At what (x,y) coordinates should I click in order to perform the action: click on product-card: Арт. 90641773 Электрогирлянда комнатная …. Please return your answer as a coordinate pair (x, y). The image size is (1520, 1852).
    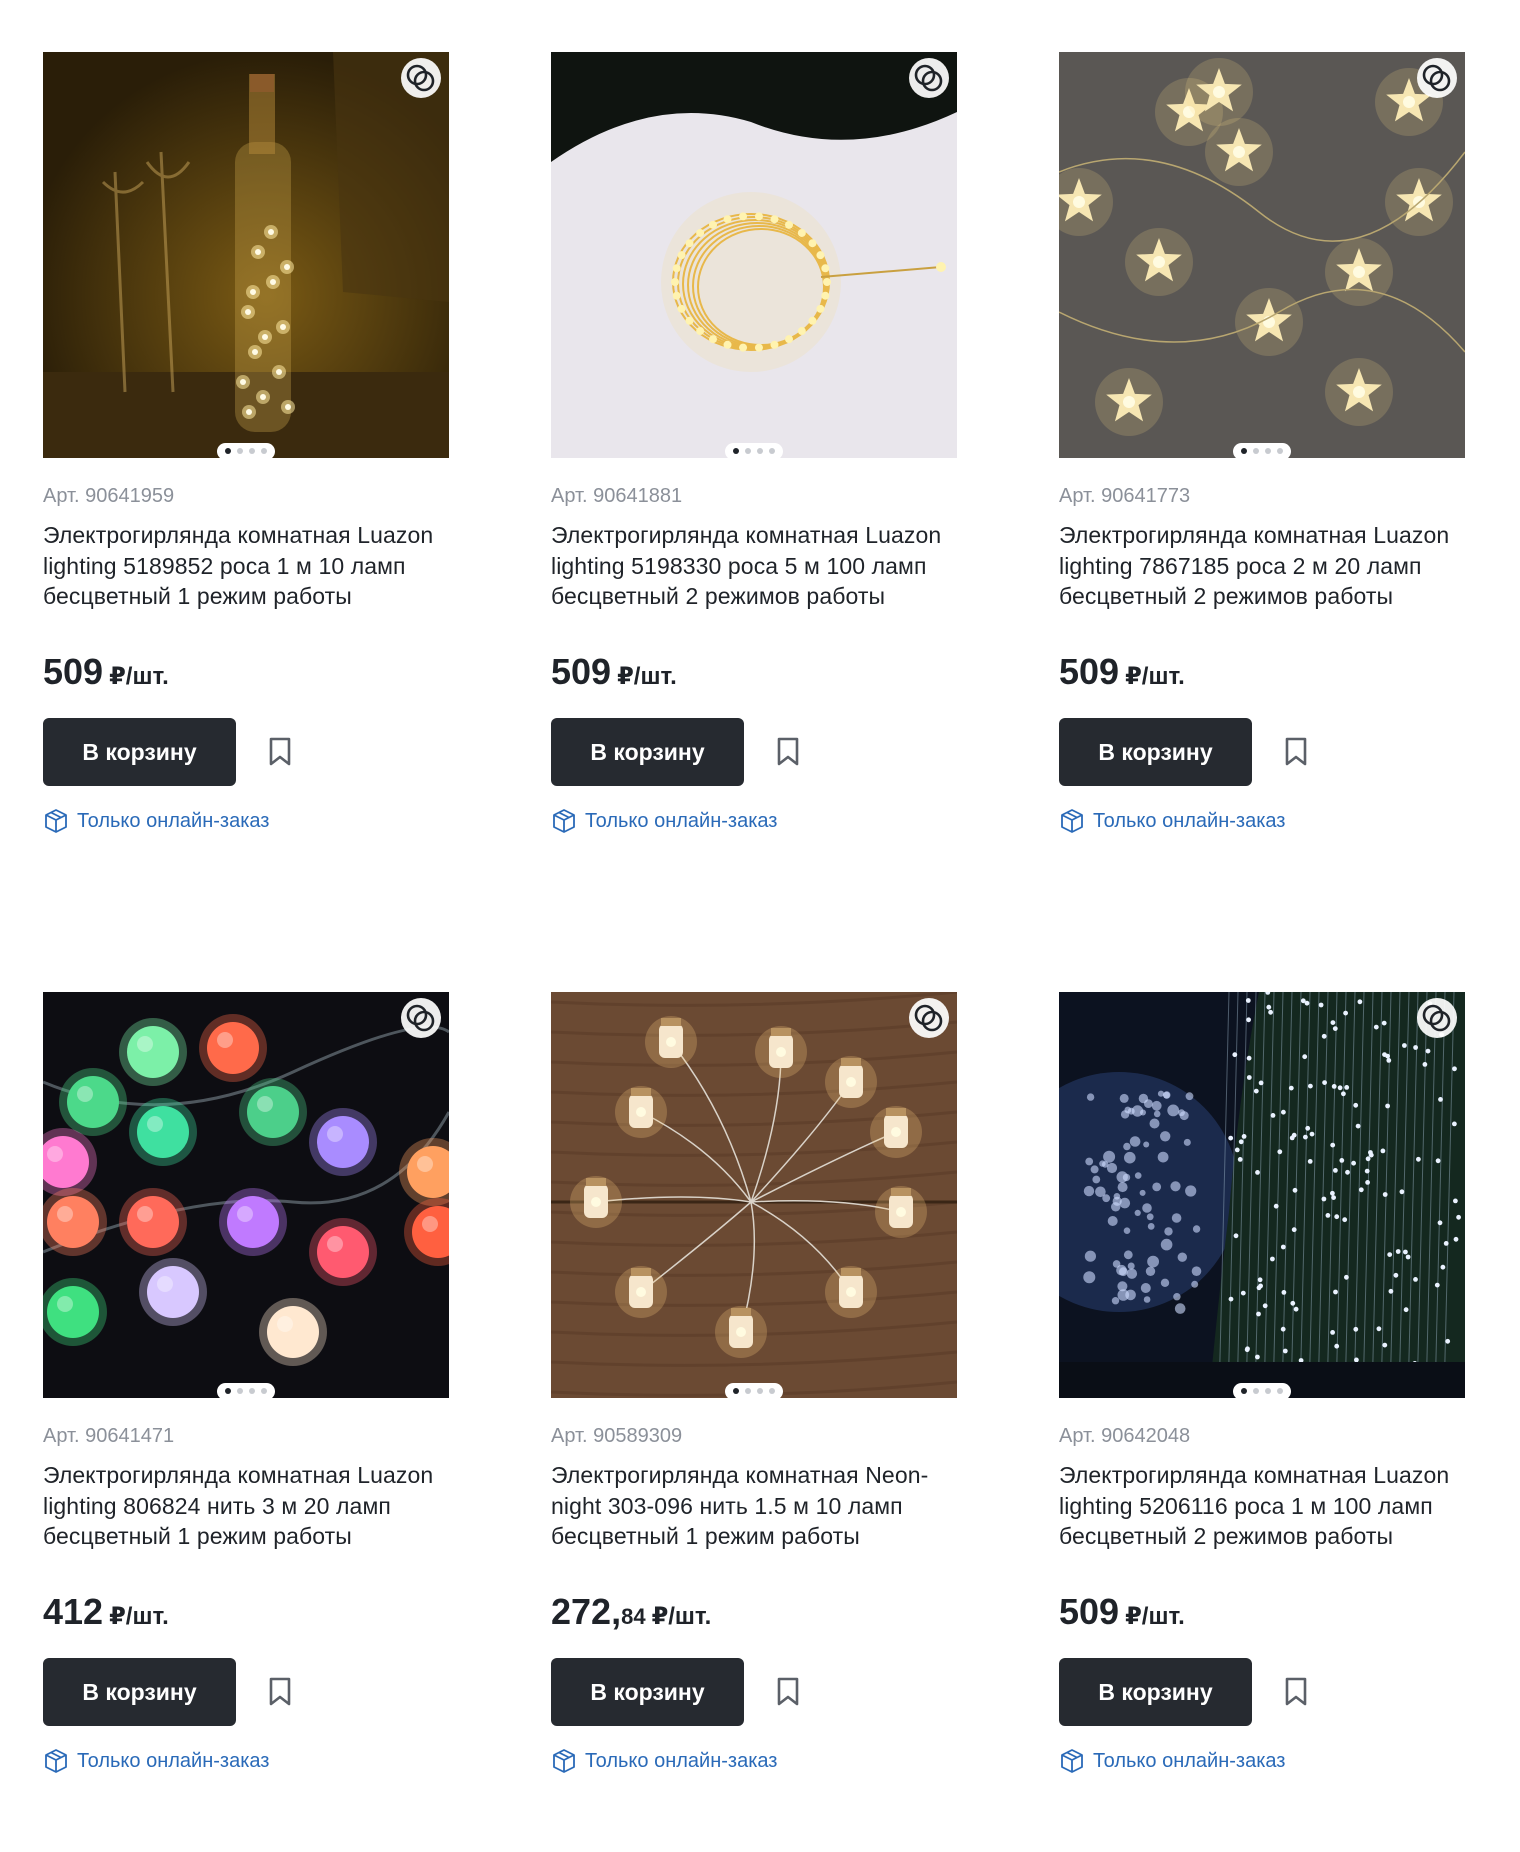
    Looking at the image, I should click on (1262, 522).